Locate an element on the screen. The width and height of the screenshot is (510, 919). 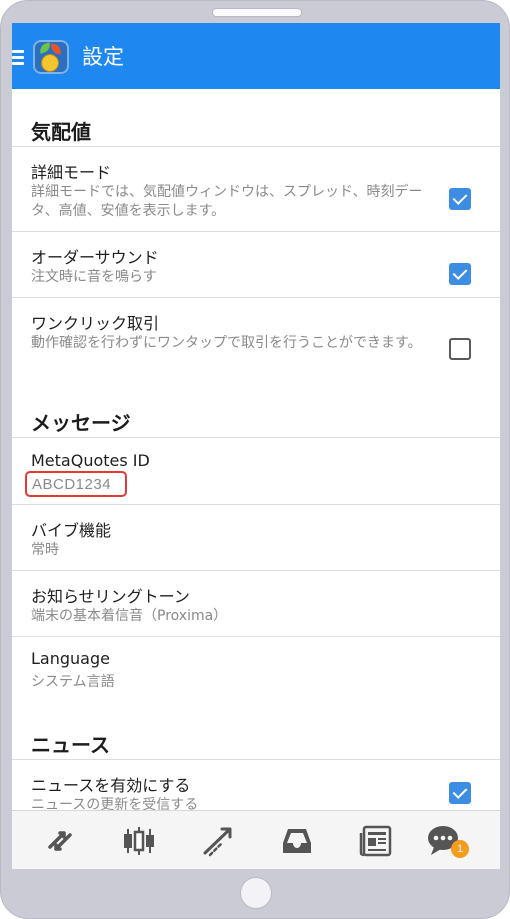
section-header-quotes: 気配値 is located at coordinates (61, 132).